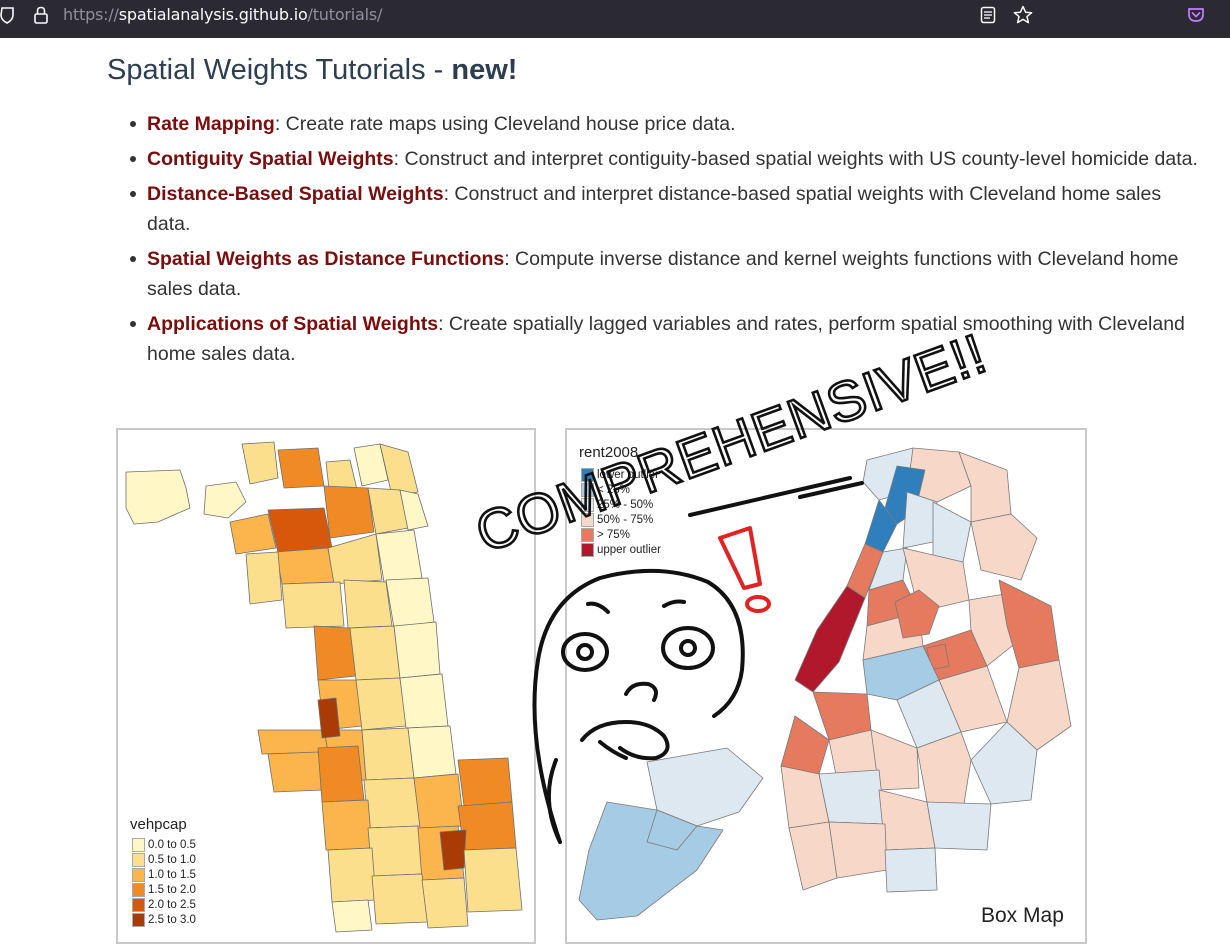 The width and height of the screenshot is (1230, 948). I want to click on legend-item: 2.0 to 2.5, so click(164, 905).